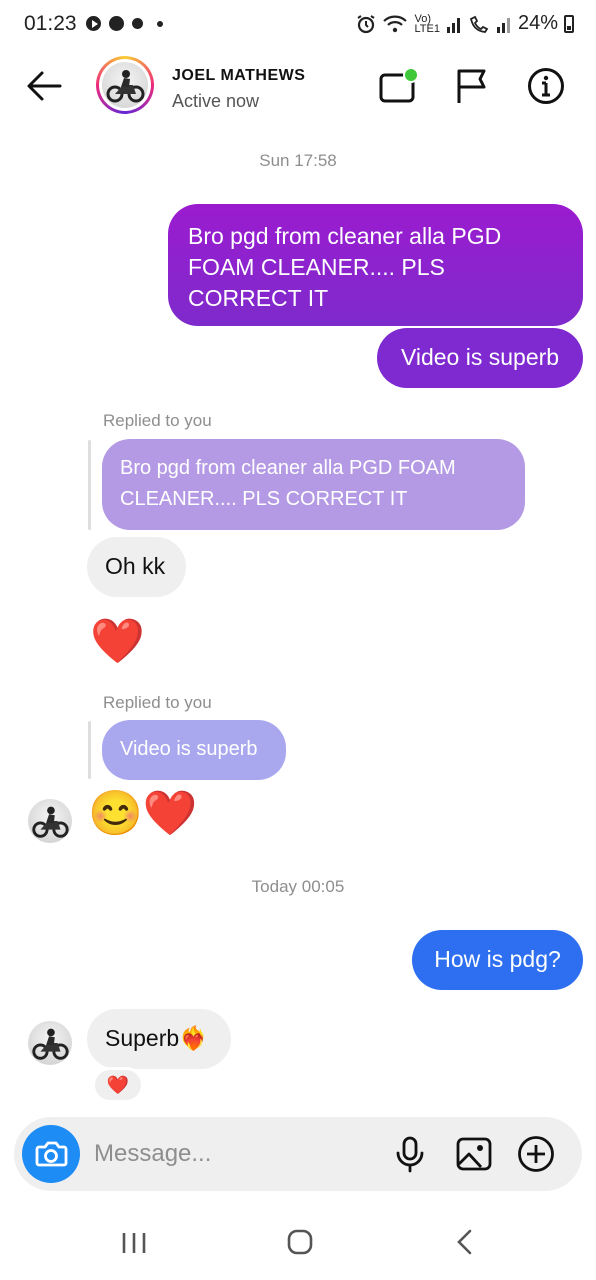  I want to click on nav-back-icon, so click(466, 1243).